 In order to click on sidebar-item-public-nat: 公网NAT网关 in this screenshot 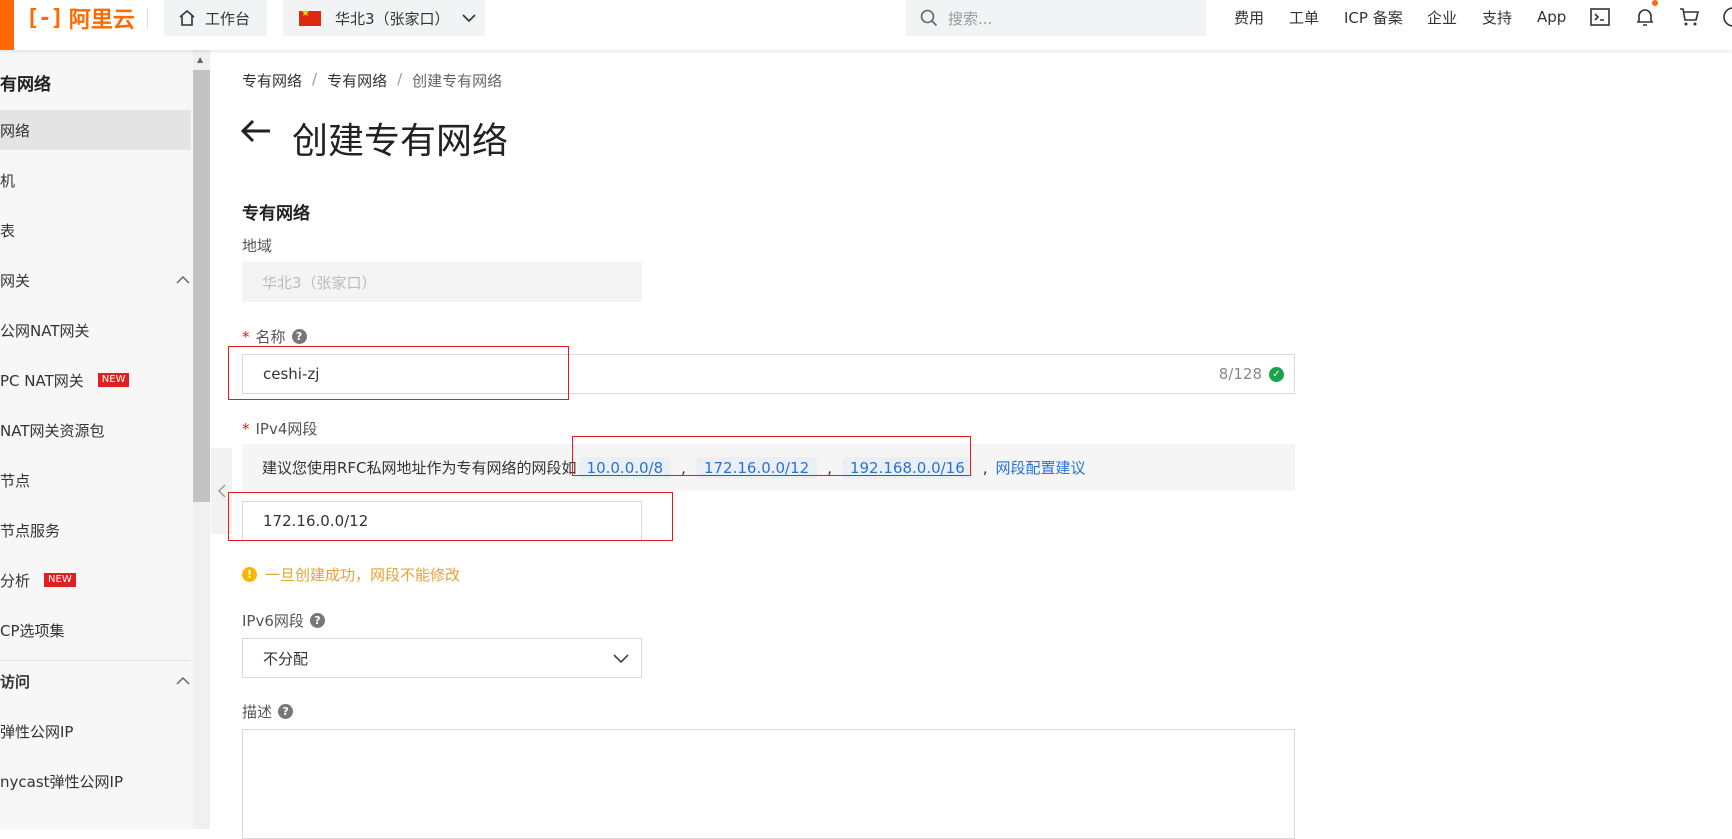, I will do `click(95, 330)`.